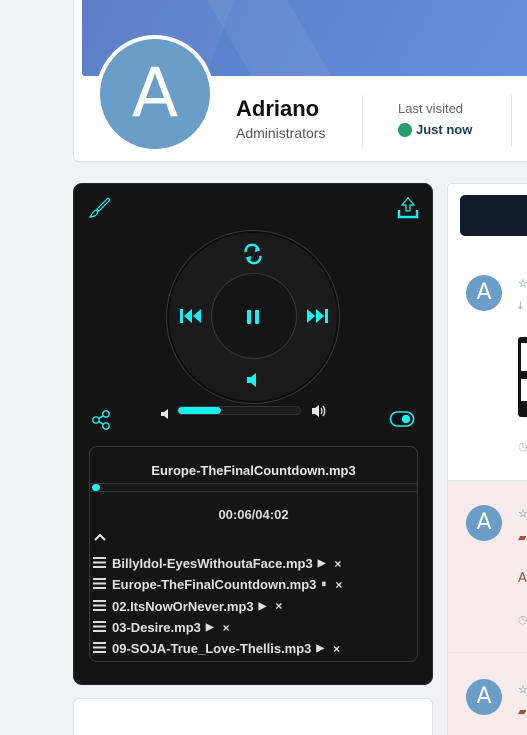 The image size is (527, 735). What do you see at coordinates (408, 208) in the screenshot?
I see `upload-icon` at bounding box center [408, 208].